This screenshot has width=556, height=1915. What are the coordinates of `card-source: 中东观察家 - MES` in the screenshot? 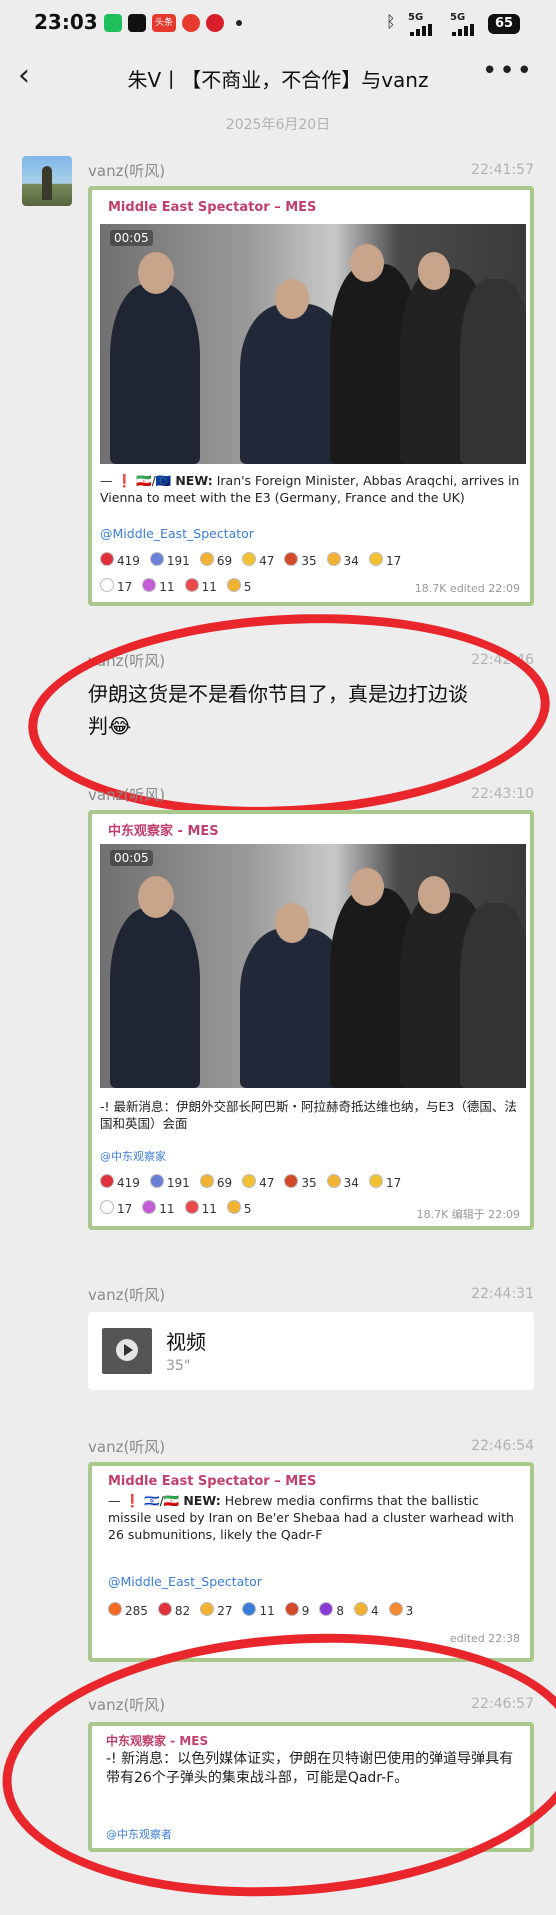 It's located at (163, 831).